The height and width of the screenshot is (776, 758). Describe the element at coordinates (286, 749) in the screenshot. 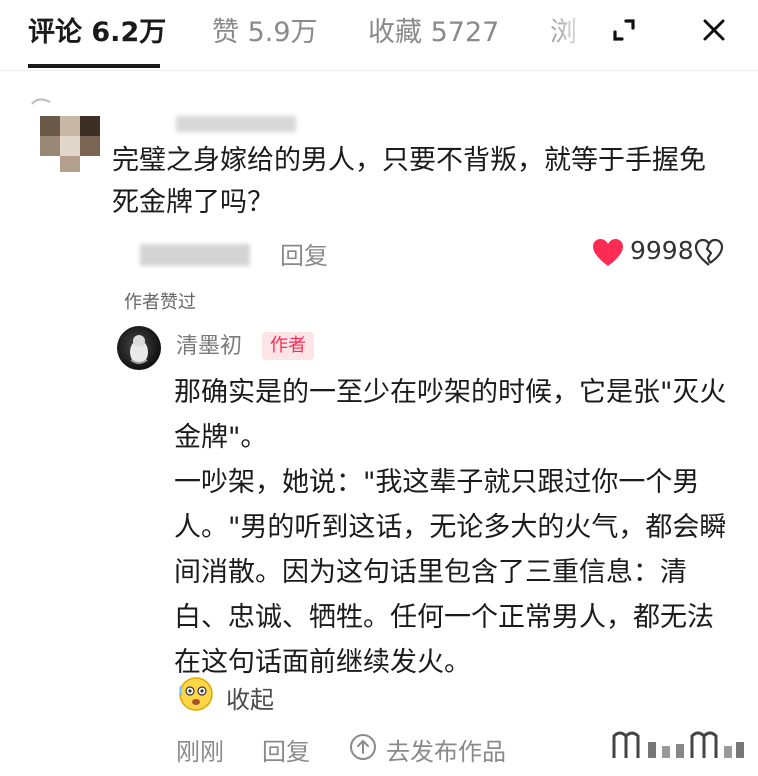

I see `reply-reply-button: 回复` at that location.